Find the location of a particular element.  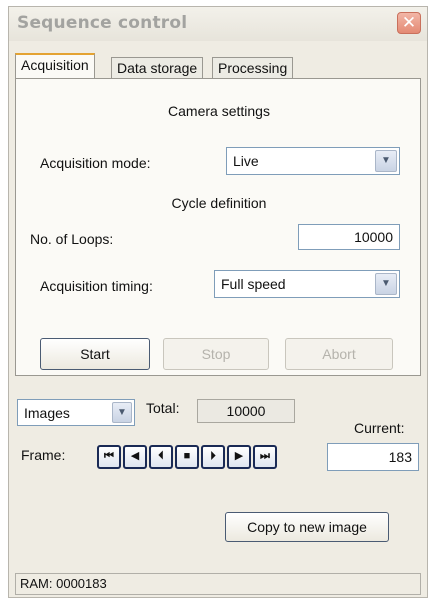

ram-readout: RAM: 0000183 is located at coordinates (63, 583).